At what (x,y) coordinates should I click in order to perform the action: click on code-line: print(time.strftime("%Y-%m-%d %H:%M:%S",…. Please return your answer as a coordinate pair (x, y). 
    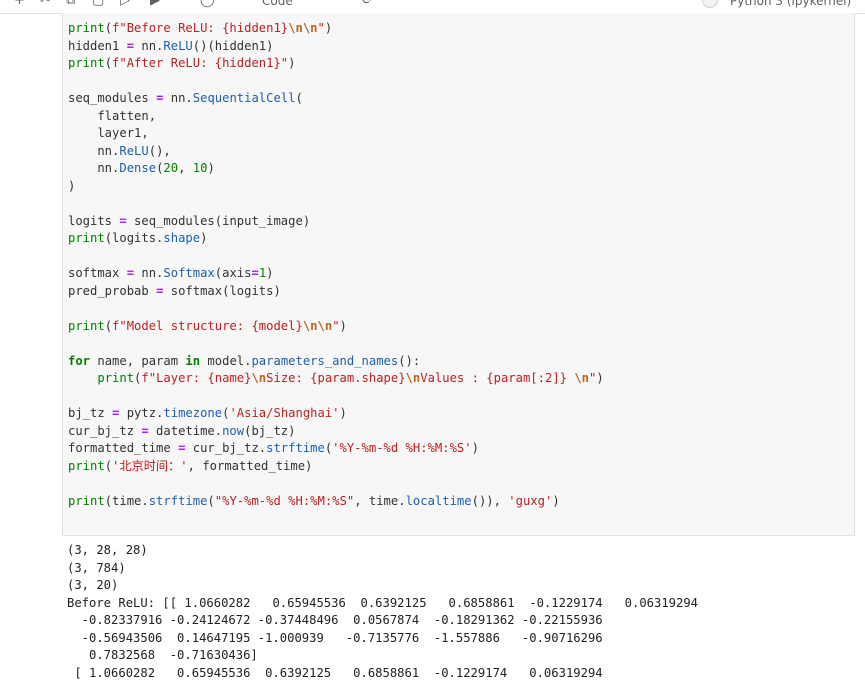
    Looking at the image, I should click on (336, 502).